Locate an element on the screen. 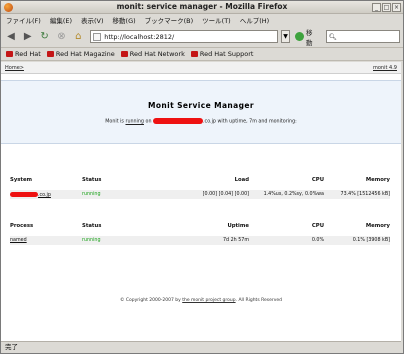 Image resolution: width=404 pixels, height=354 pixels. subtitle-on: on is located at coordinates (148, 122).